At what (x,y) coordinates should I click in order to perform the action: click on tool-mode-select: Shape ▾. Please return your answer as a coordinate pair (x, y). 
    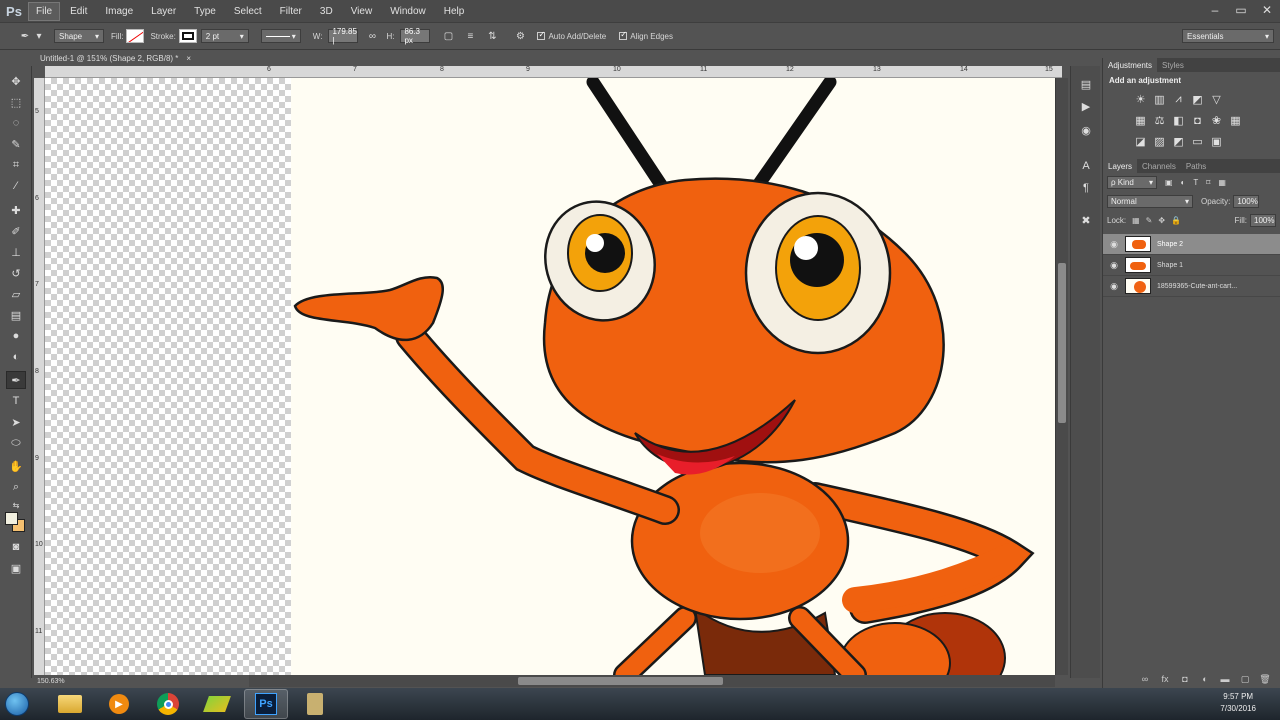
    Looking at the image, I should click on (79, 36).